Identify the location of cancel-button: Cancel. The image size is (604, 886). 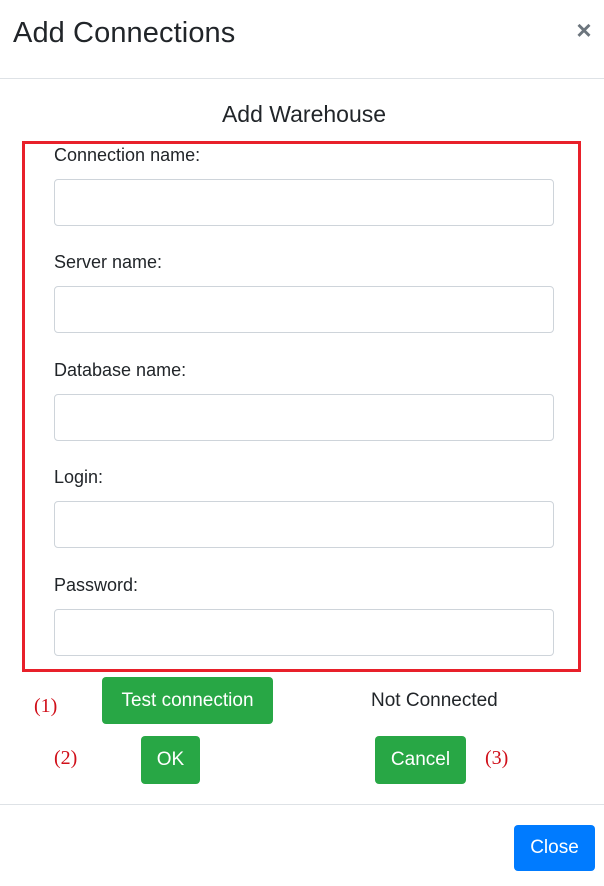
(420, 760).